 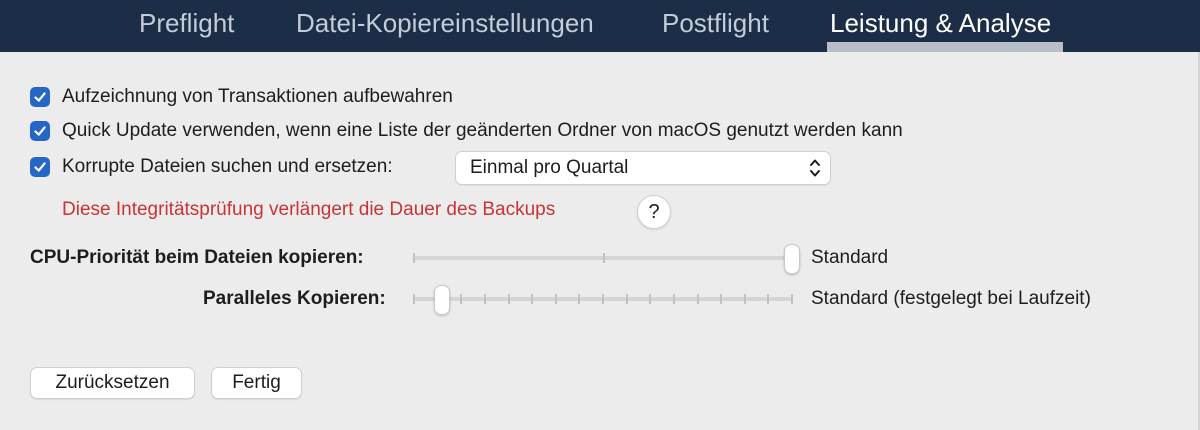 I want to click on chevron-up-down-icon, so click(x=815, y=168).